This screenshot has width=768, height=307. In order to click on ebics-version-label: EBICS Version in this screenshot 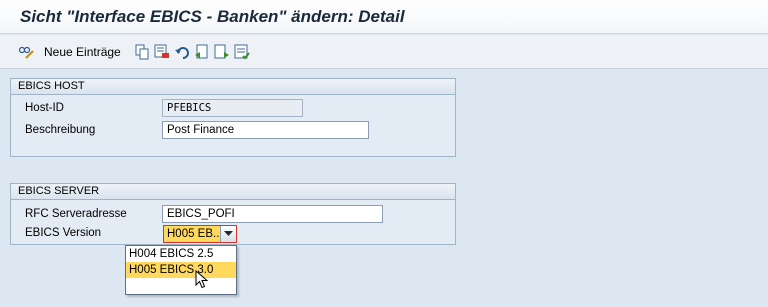, I will do `click(63, 233)`.